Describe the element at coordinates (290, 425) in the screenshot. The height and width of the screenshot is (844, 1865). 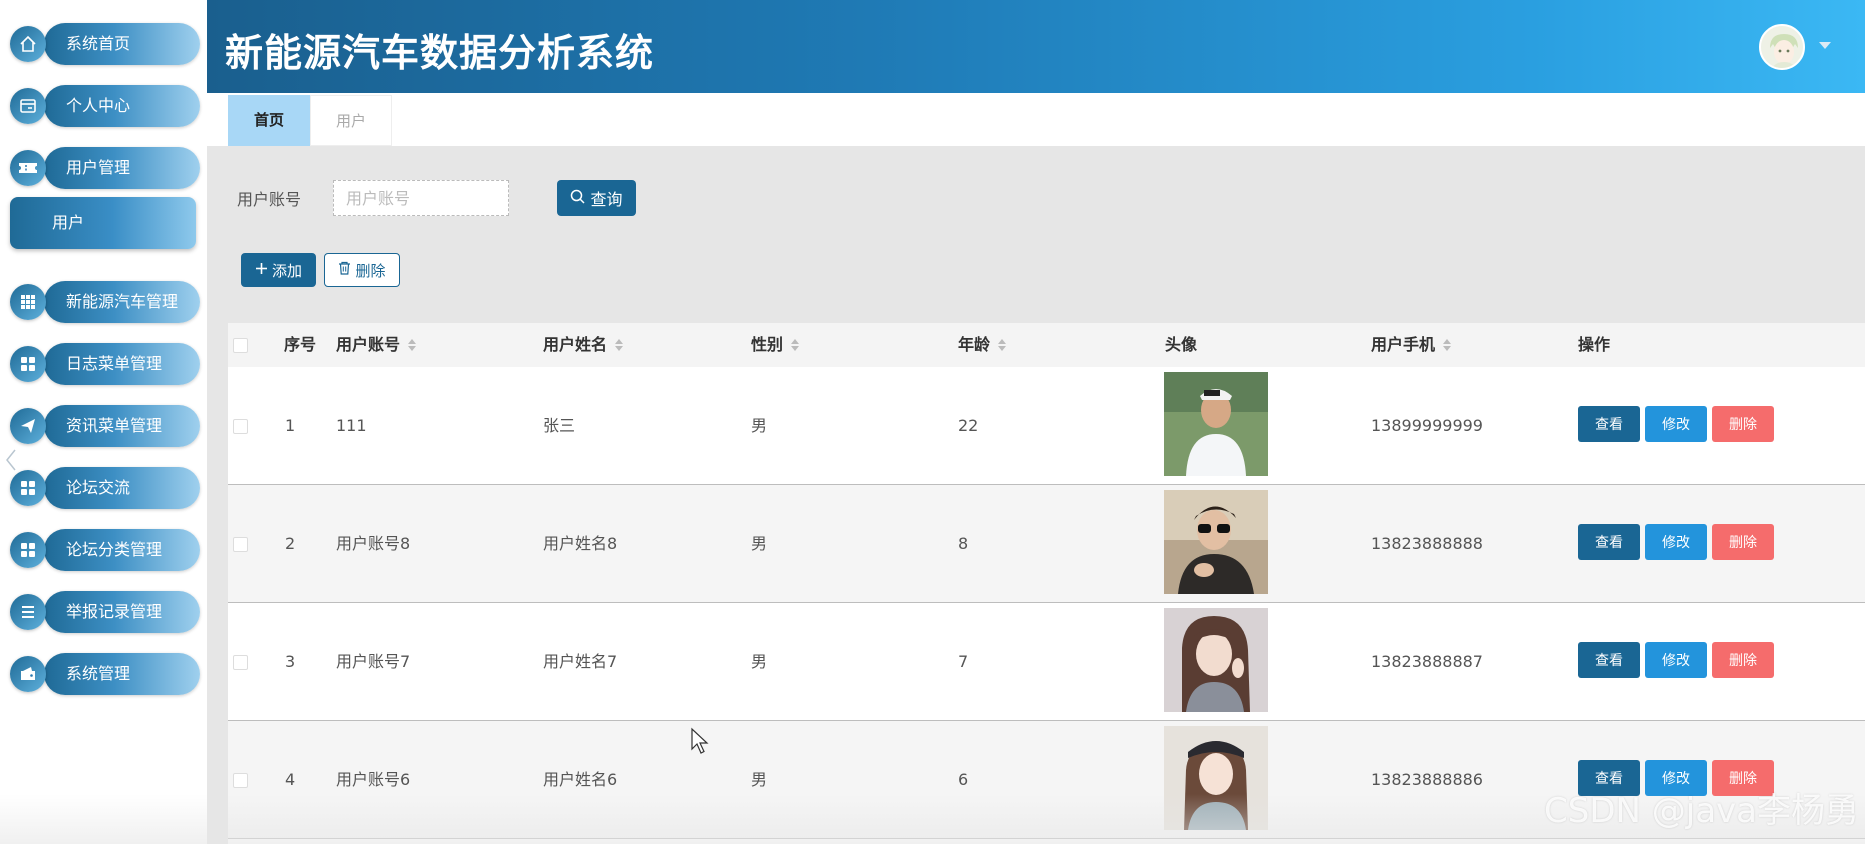
I see `cell-index: 1` at that location.